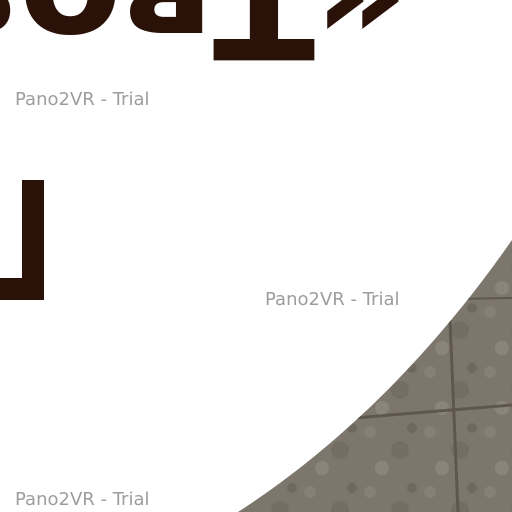  I want to click on sign-letter-fragment, so click(22, 240).